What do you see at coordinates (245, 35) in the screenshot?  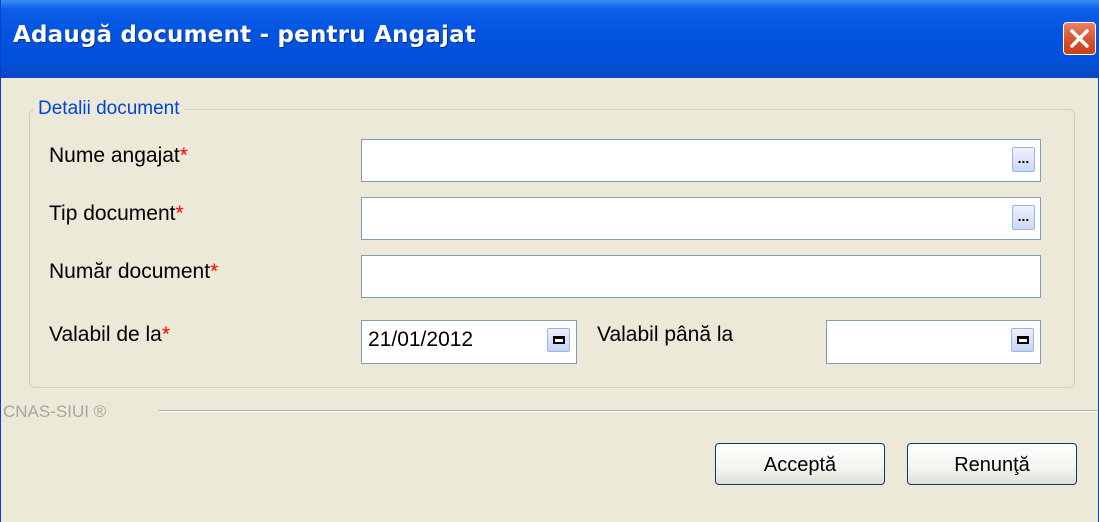 I see `window-title: Adaugă document - pentru Angajat` at bounding box center [245, 35].